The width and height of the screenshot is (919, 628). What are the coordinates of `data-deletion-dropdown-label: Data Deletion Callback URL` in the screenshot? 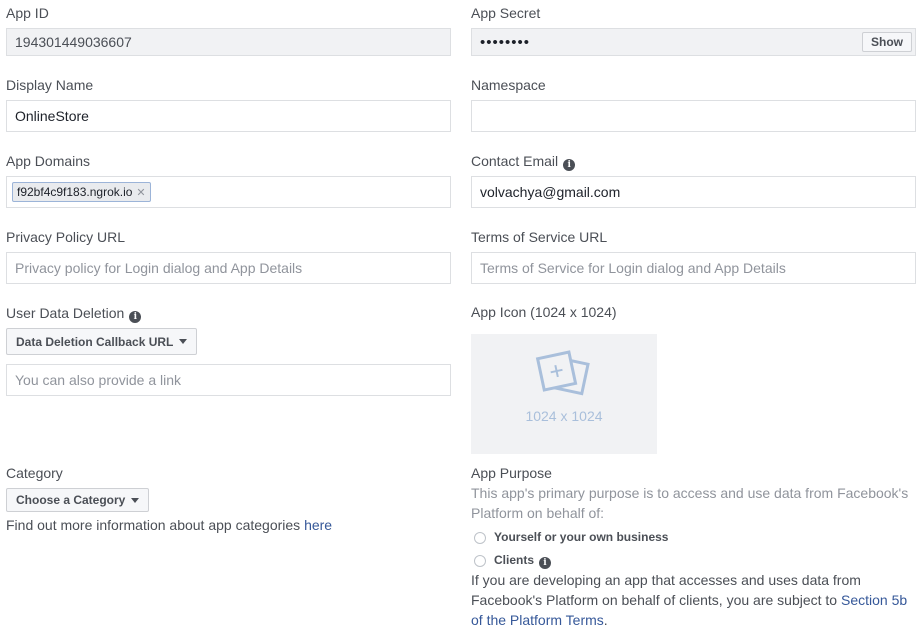 It's located at (95, 341).